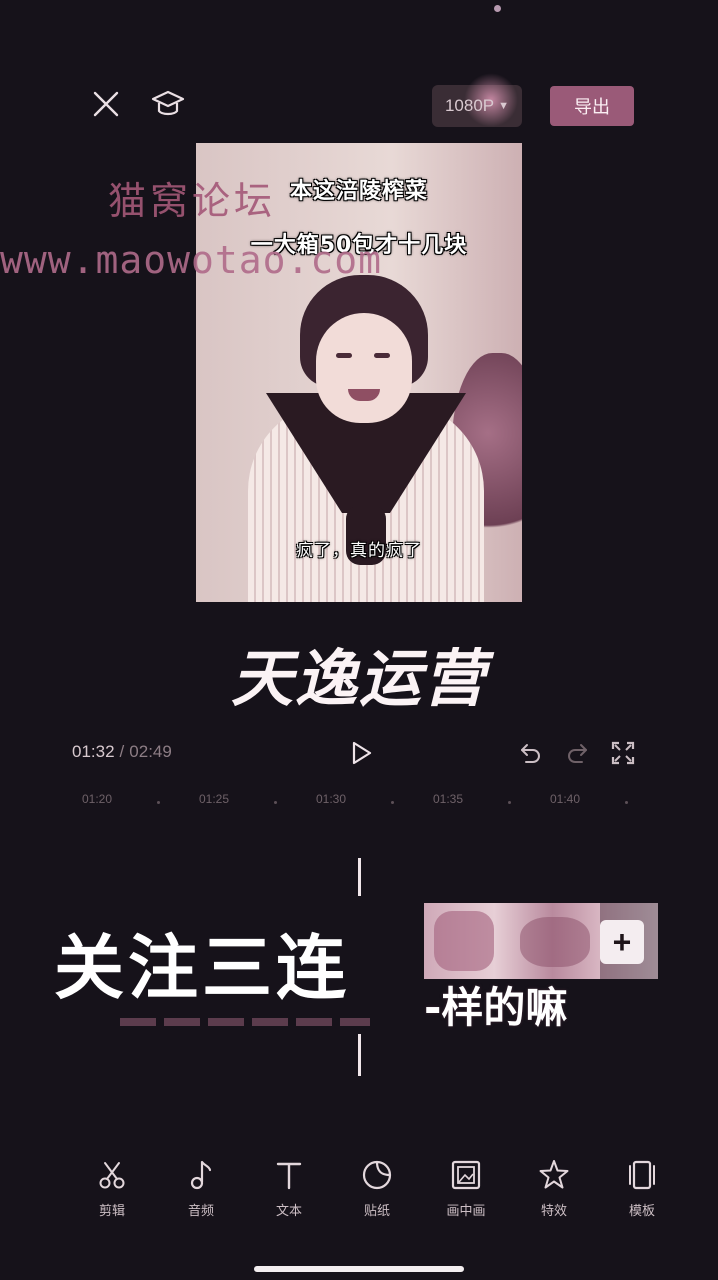 The width and height of the screenshot is (718, 1280). What do you see at coordinates (200, 1211) in the screenshot?
I see `tool-label: 音频` at bounding box center [200, 1211].